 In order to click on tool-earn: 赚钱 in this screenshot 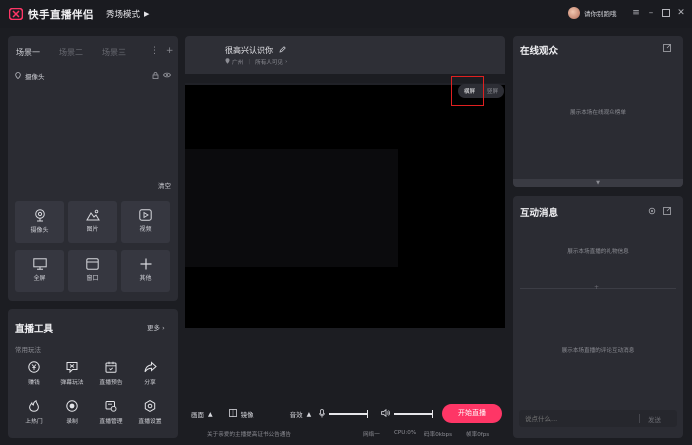, I will do `click(34, 373)`.